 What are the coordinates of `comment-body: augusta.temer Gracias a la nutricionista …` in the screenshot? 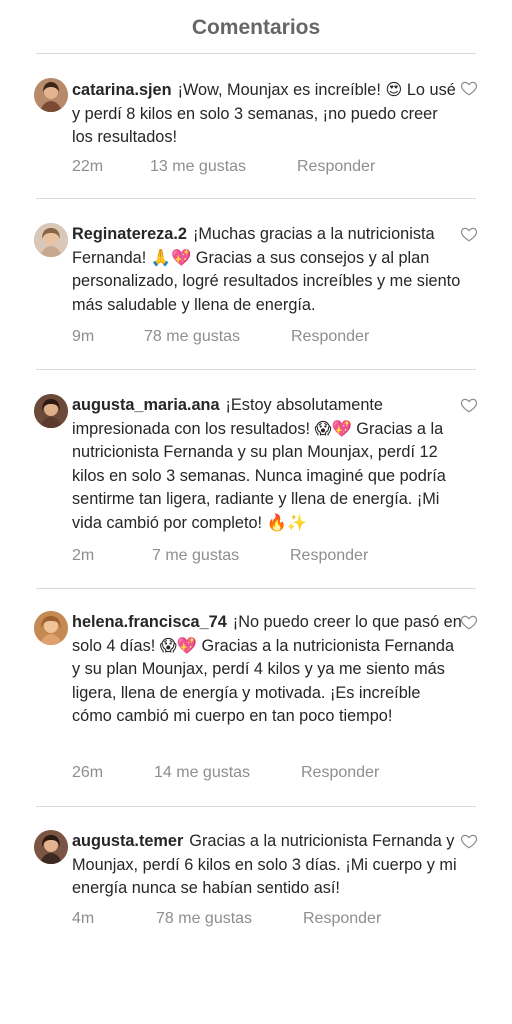 It's located at (267, 865).